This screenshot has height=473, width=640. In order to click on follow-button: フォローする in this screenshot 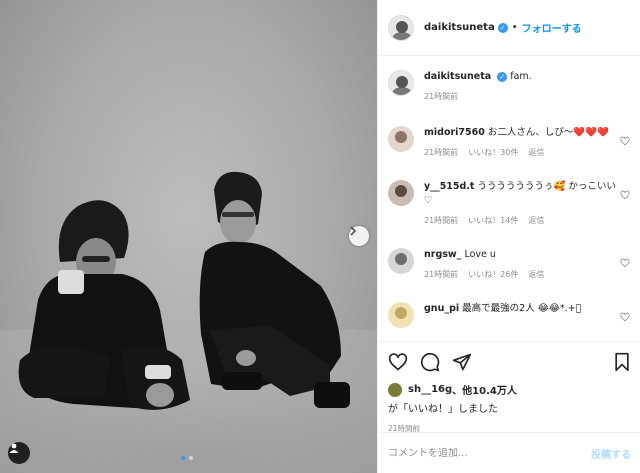, I will do `click(552, 27)`.